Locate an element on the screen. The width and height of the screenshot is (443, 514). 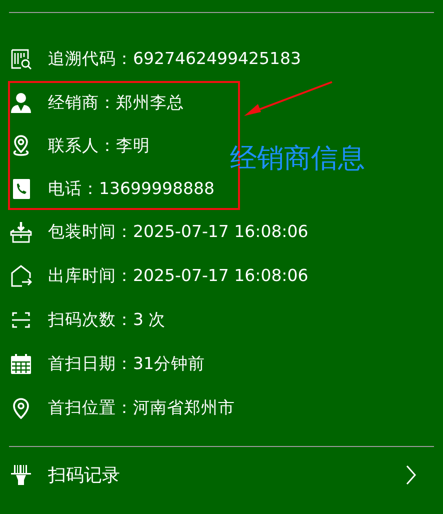
info-text: 首扫日期：31分钟前 is located at coordinates (126, 364).